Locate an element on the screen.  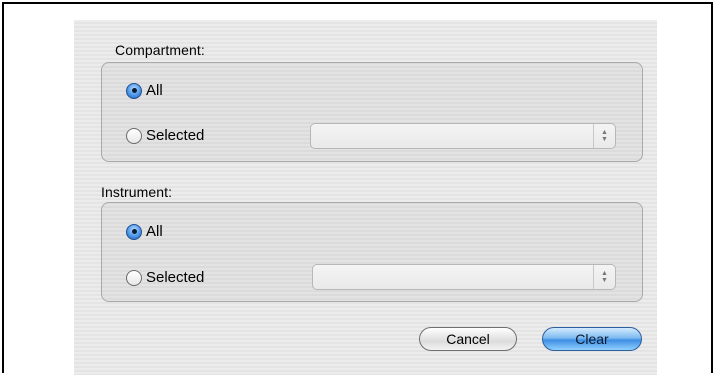
instrument-all-radio-row: All is located at coordinates (144, 231).